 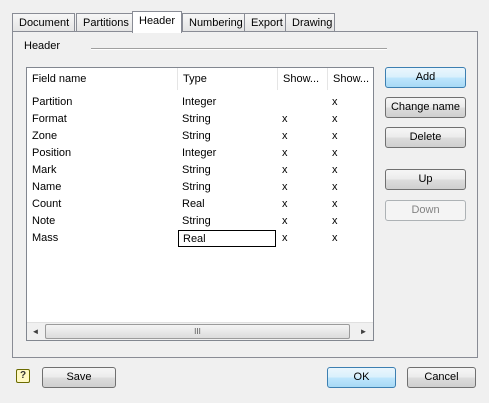 I want to click on type-edit-input: Real, so click(x=227, y=238).